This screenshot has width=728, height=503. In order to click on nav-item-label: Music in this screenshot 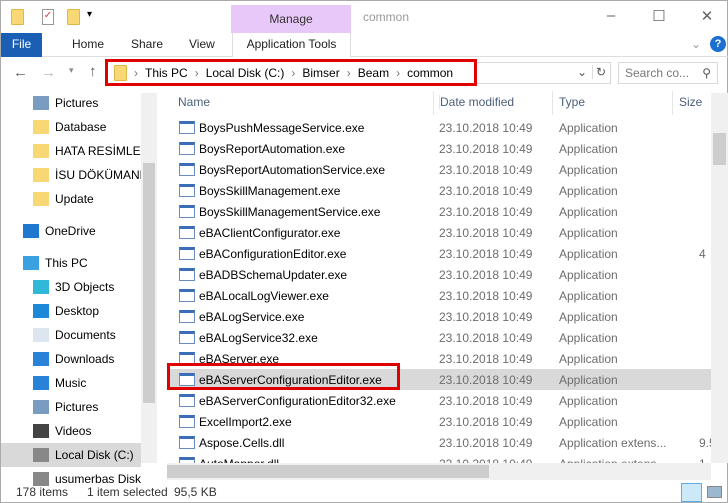, I will do `click(71, 383)`.